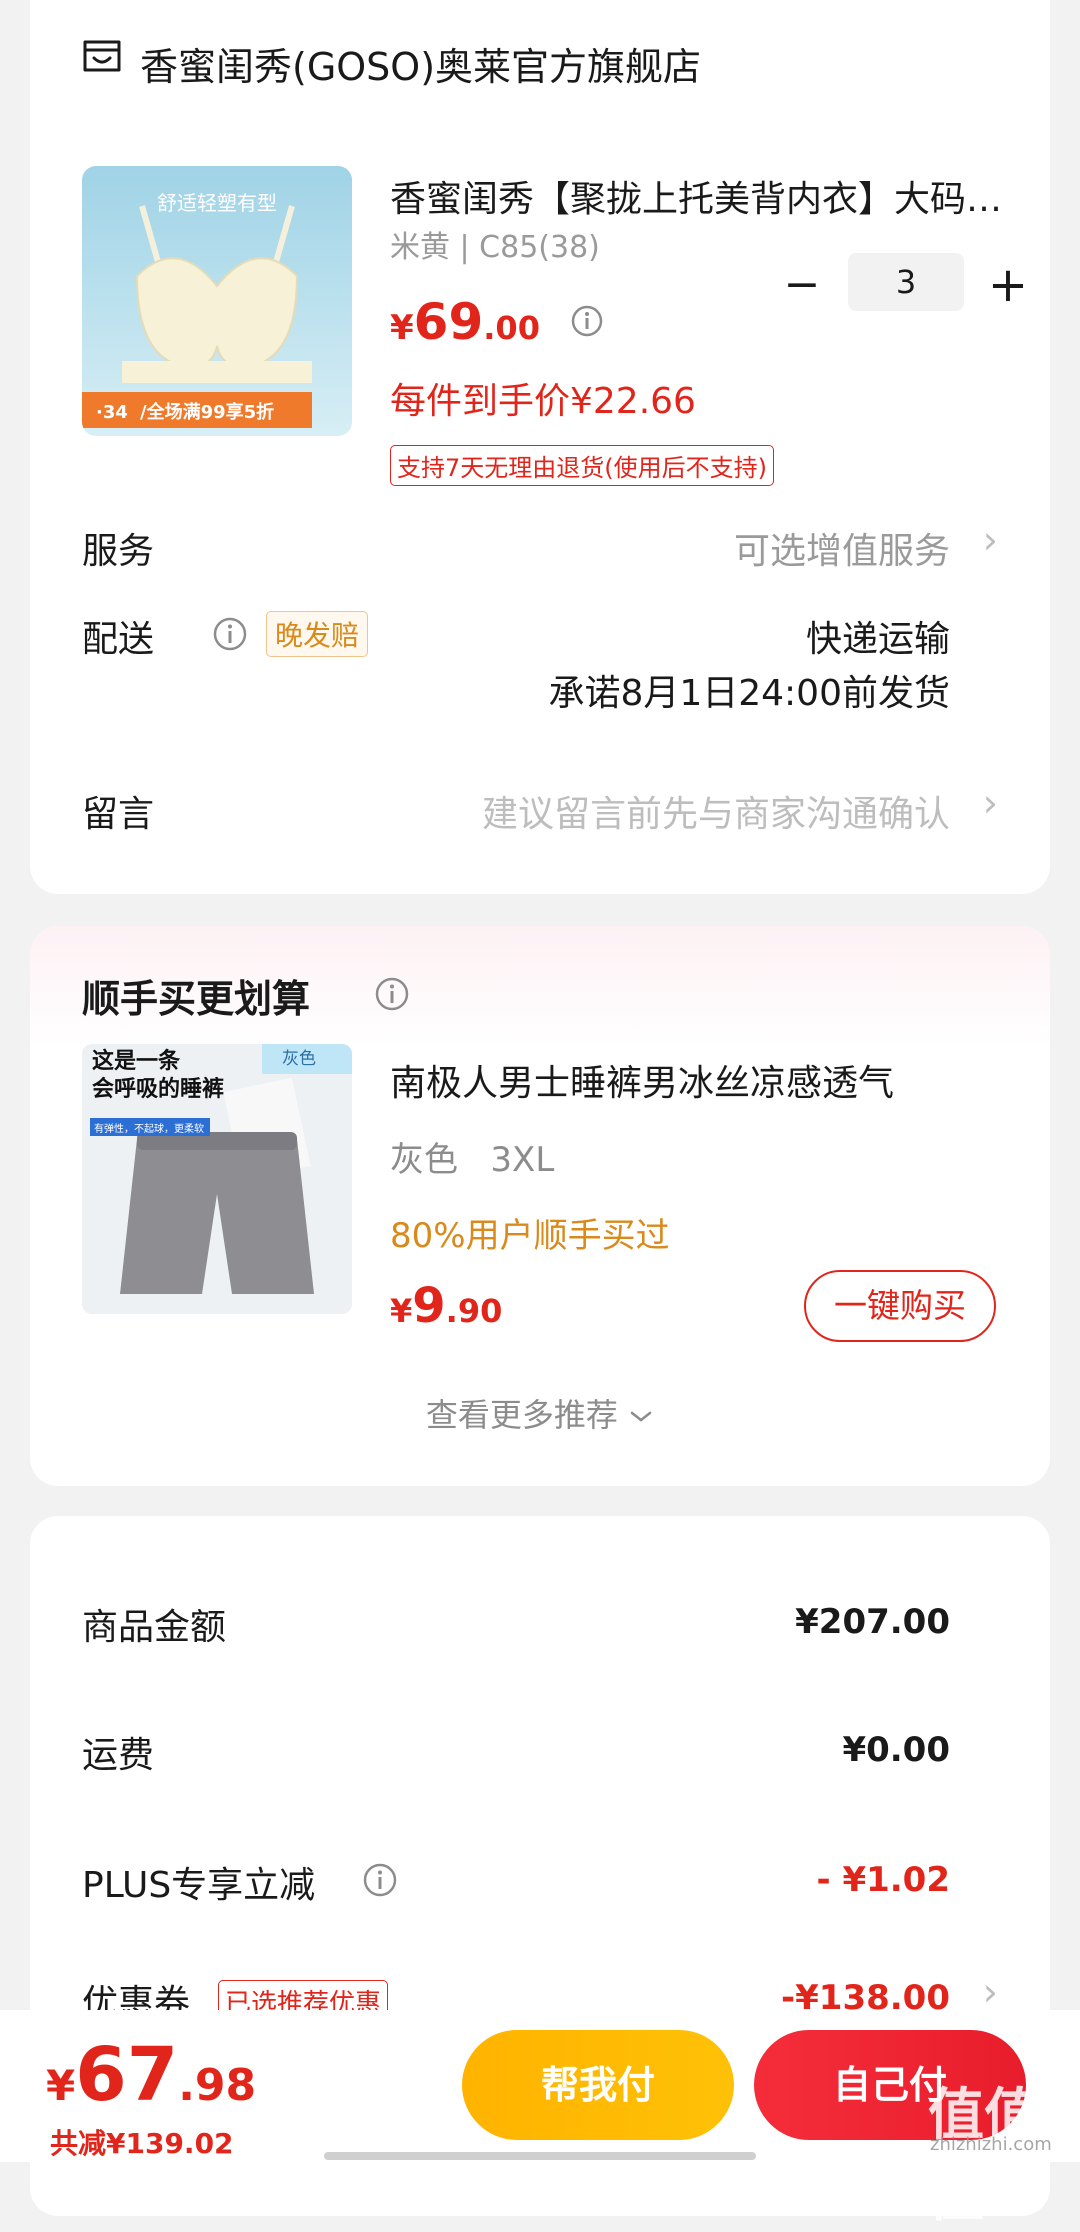  What do you see at coordinates (991, 2144) in the screenshot?
I see `watermark-url: zhizhizhi.com` at bounding box center [991, 2144].